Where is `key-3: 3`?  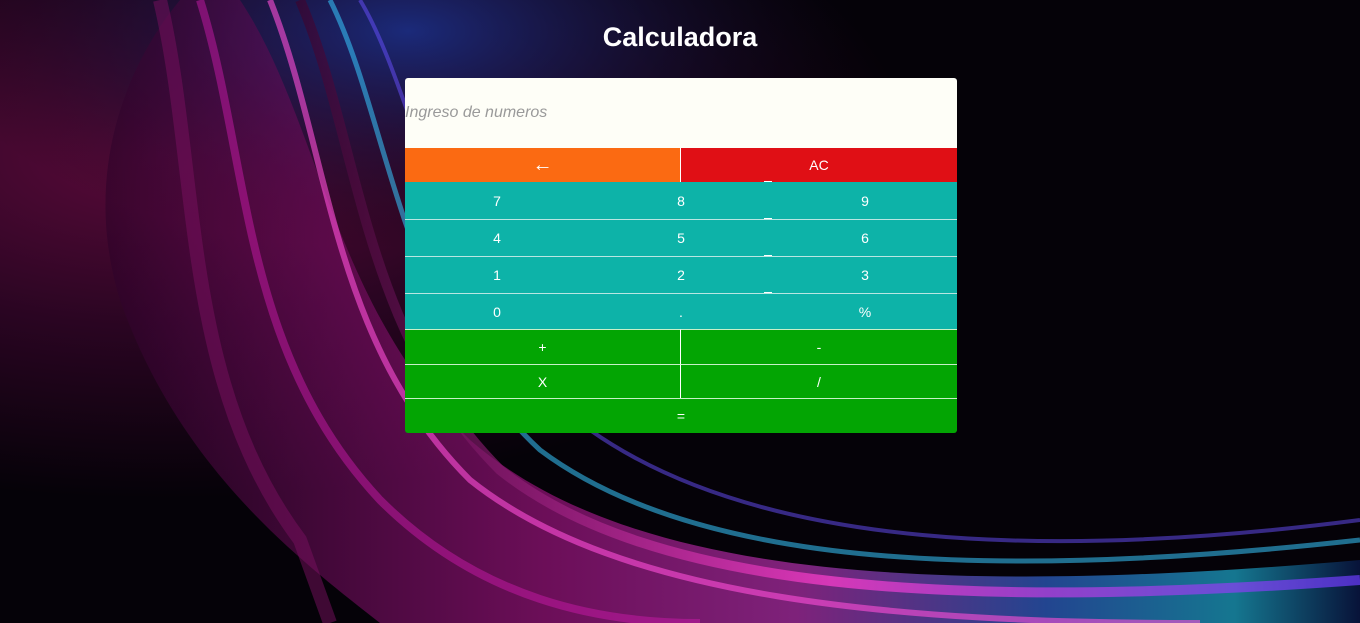
key-3: 3 is located at coordinates (865, 274).